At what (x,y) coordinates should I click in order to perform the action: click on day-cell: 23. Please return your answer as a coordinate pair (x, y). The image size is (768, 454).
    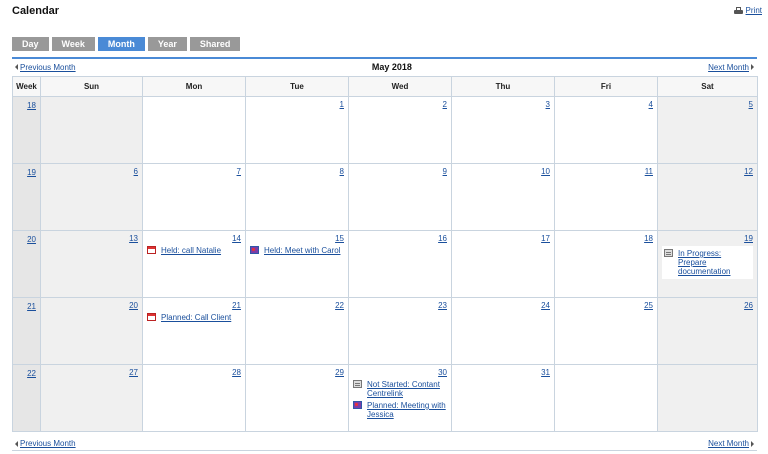
    Looking at the image, I should click on (400, 331).